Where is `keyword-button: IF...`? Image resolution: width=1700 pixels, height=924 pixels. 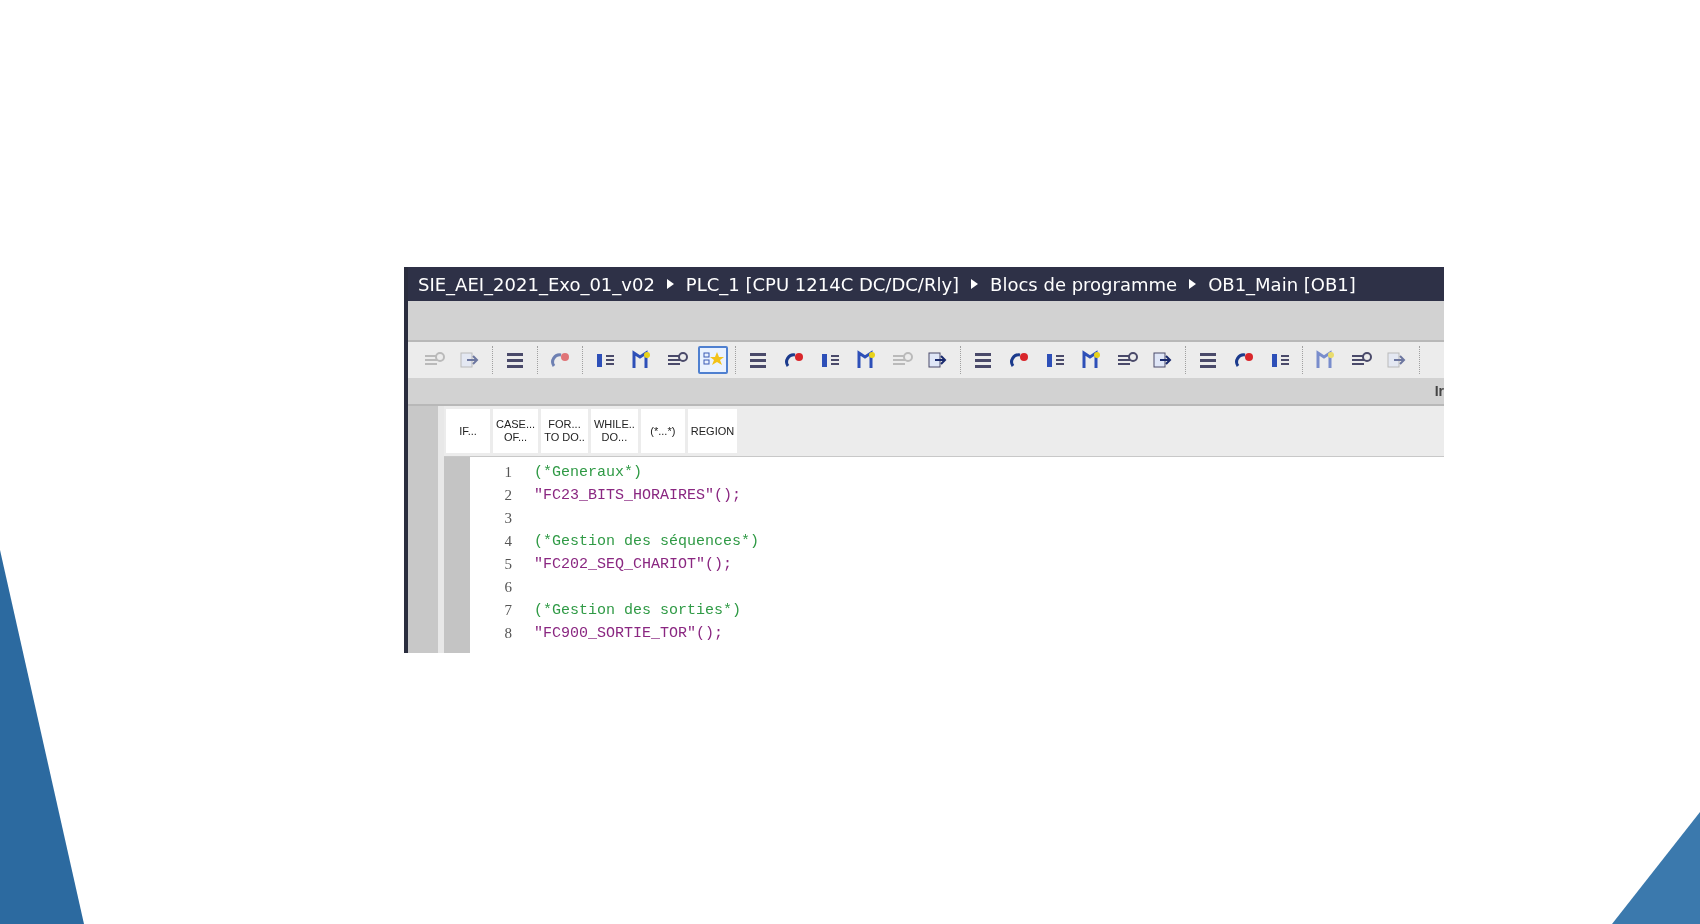 keyword-button: IF... is located at coordinates (468, 431).